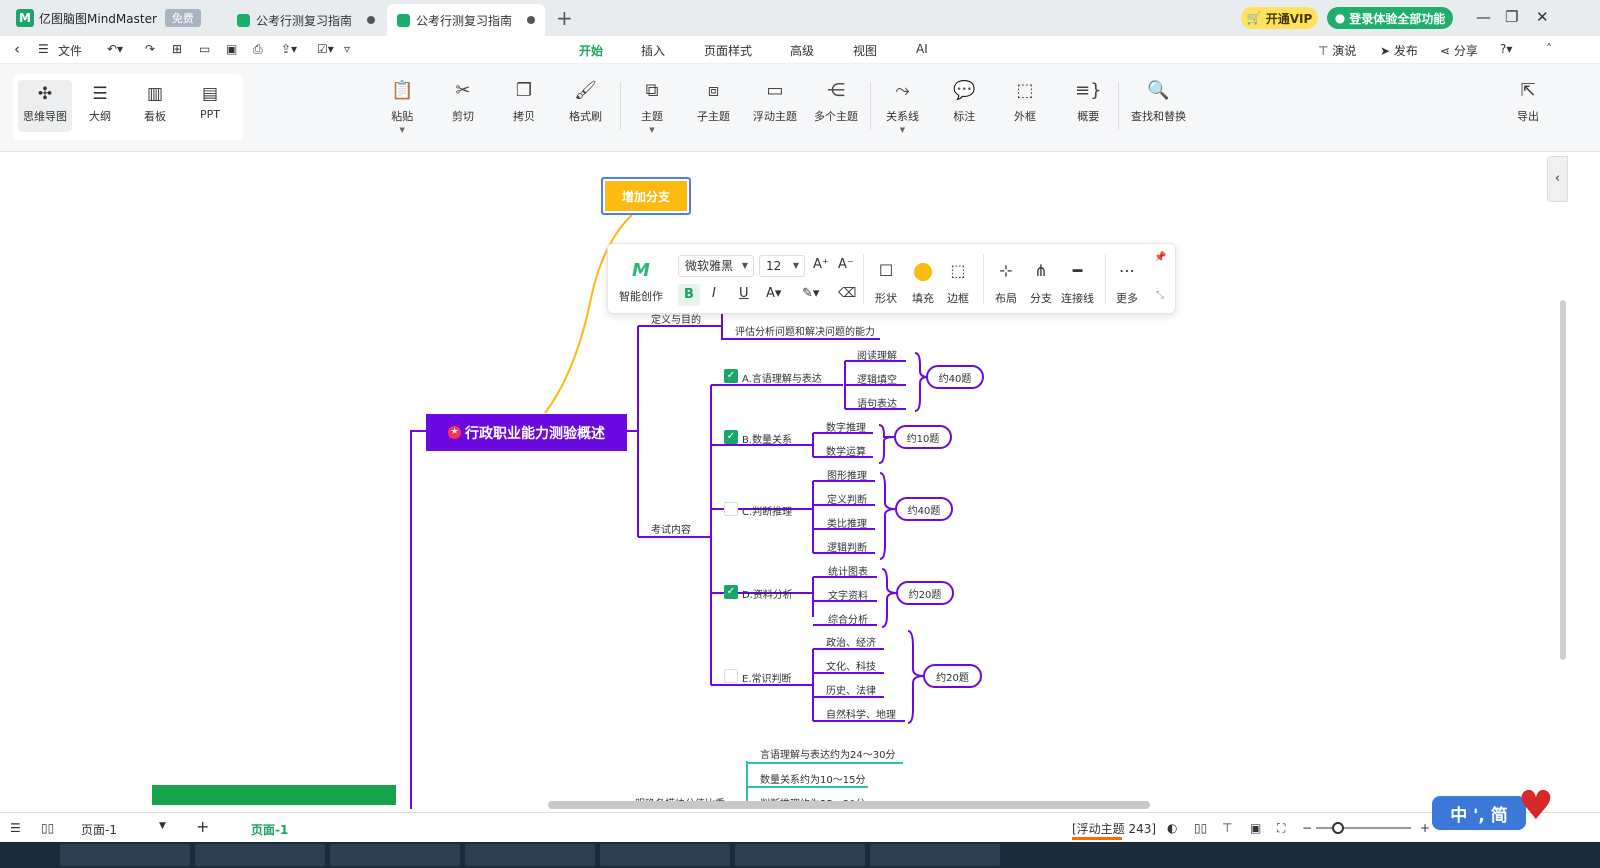 This screenshot has width=1600, height=868. I want to click on vip-button: 🛒 开通VIP, so click(1279, 18).